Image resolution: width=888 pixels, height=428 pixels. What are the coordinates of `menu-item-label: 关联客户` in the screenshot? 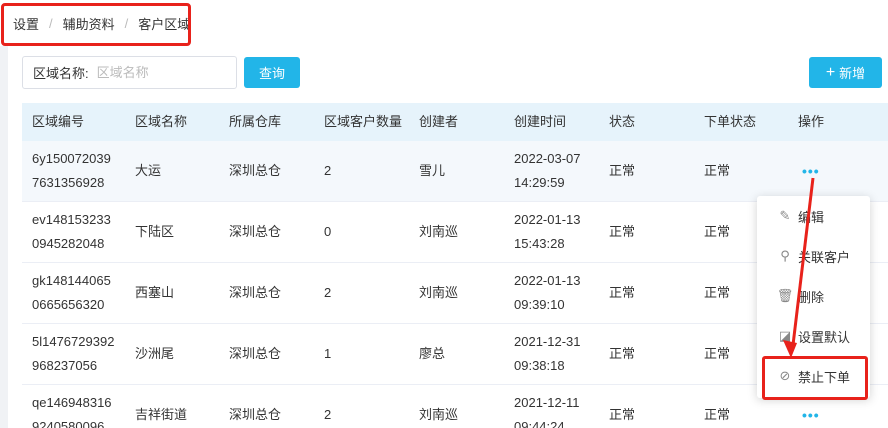 It's located at (824, 257).